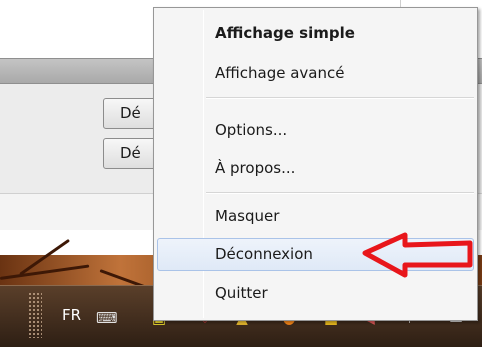 This screenshot has height=347, width=482. I want to click on menu-item-masquer: Masquer, so click(315, 216).